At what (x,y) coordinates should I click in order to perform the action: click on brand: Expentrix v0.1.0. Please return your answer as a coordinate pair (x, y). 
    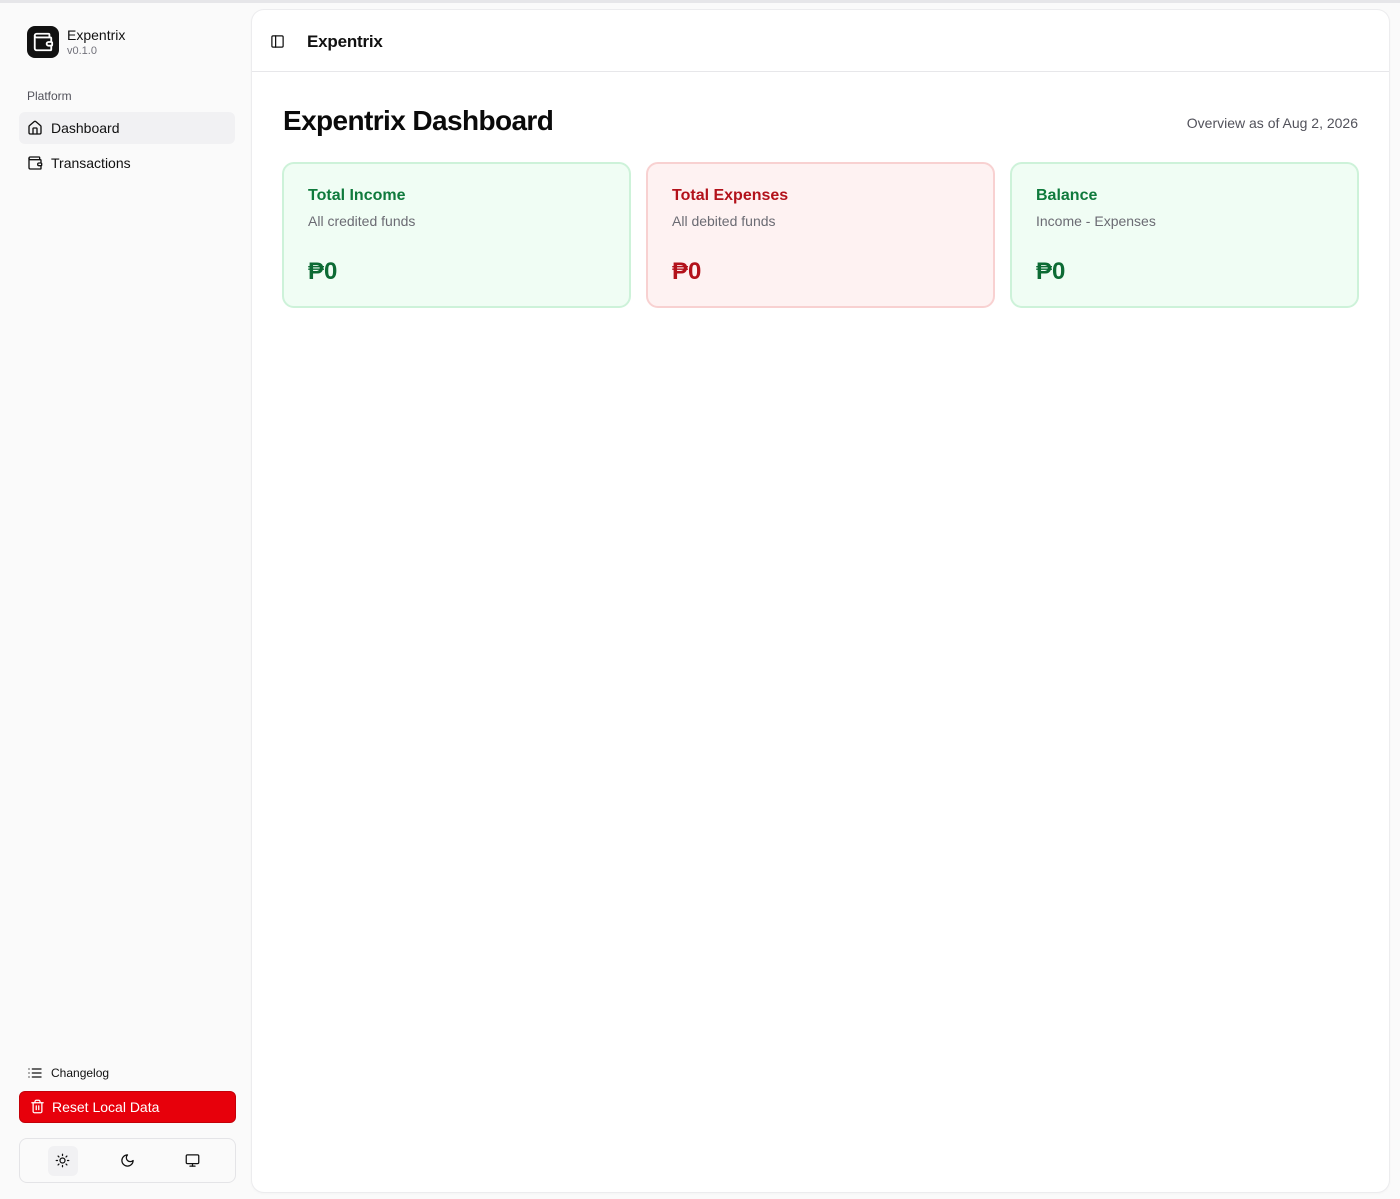
    Looking at the image, I should click on (76, 42).